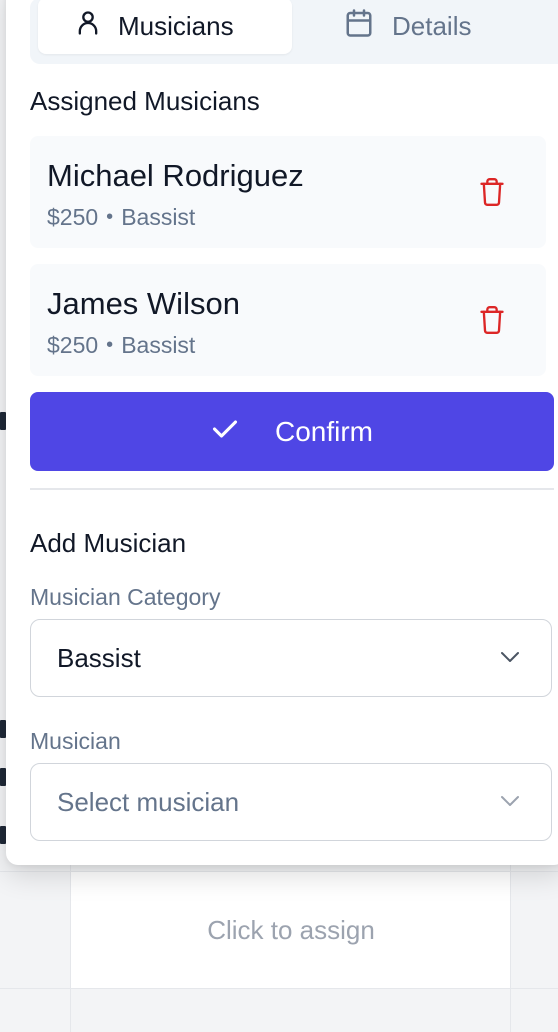 The image size is (558, 1032). Describe the element at coordinates (108, 543) in the screenshot. I see `add-musician-heading: Add Musician` at that location.